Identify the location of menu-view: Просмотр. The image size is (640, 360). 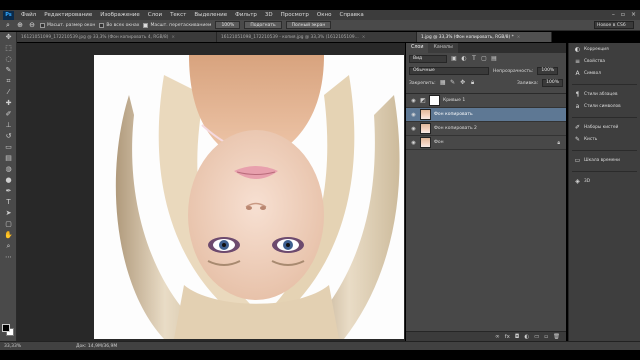
(295, 15).